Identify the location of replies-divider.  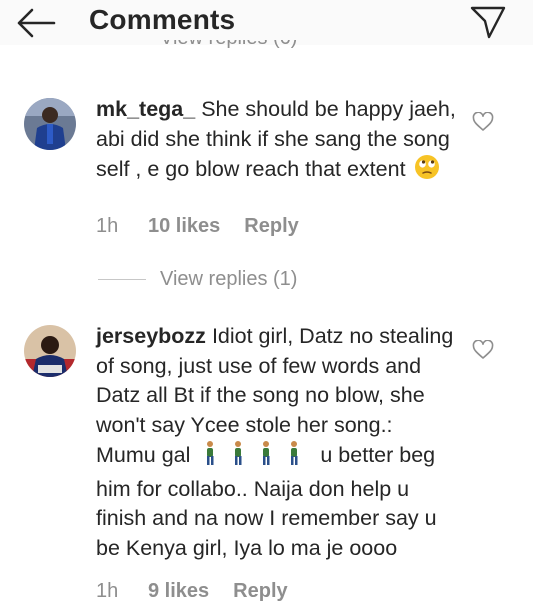
(122, 279).